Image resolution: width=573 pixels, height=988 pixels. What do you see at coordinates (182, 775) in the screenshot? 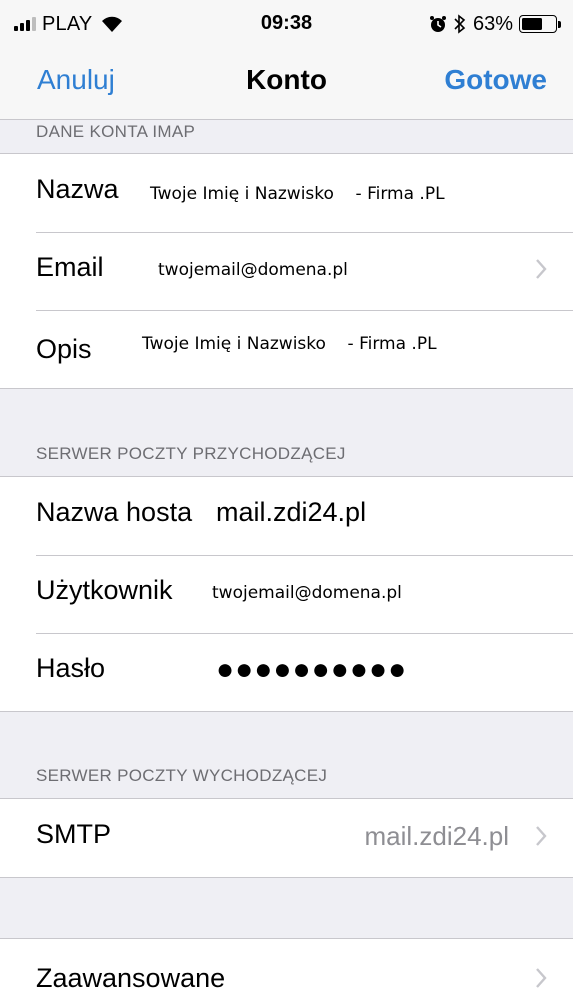
I see `section-header-outgoing: SERWER POCZTY WYCHODZĄCEJ` at bounding box center [182, 775].